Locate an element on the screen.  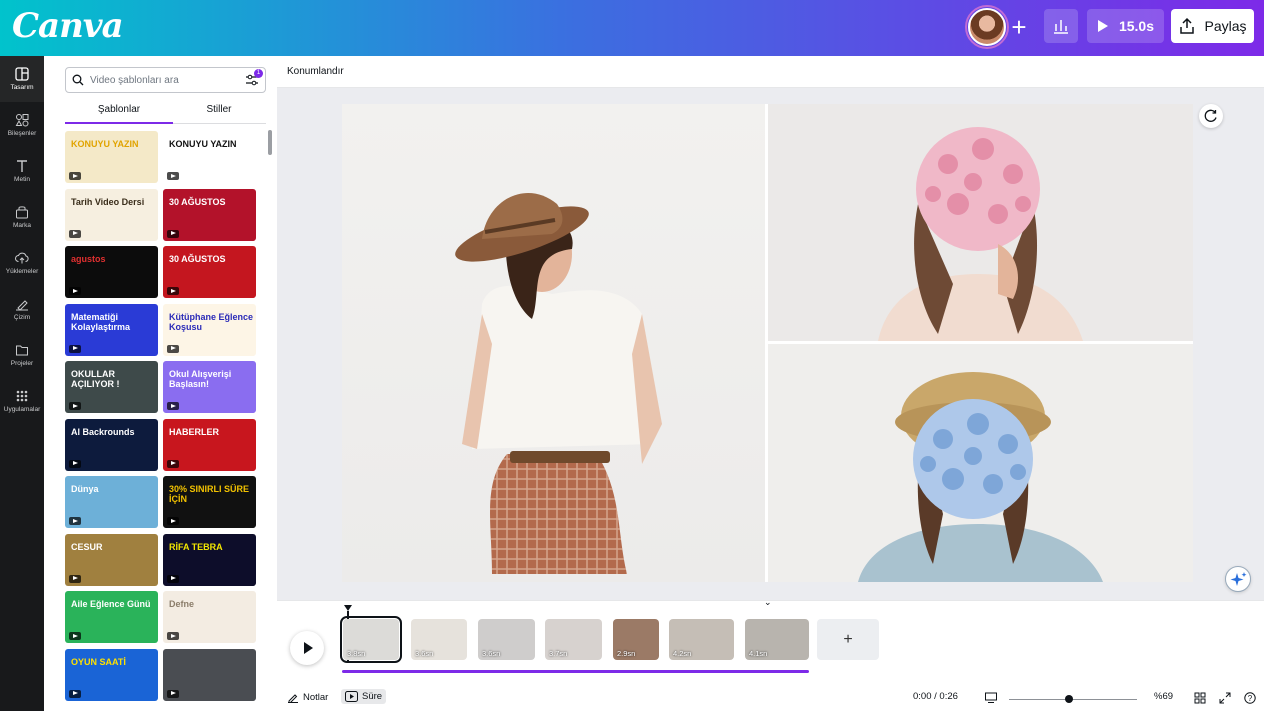
timeline-clip: 2.9sn is located at coordinates (636, 639).